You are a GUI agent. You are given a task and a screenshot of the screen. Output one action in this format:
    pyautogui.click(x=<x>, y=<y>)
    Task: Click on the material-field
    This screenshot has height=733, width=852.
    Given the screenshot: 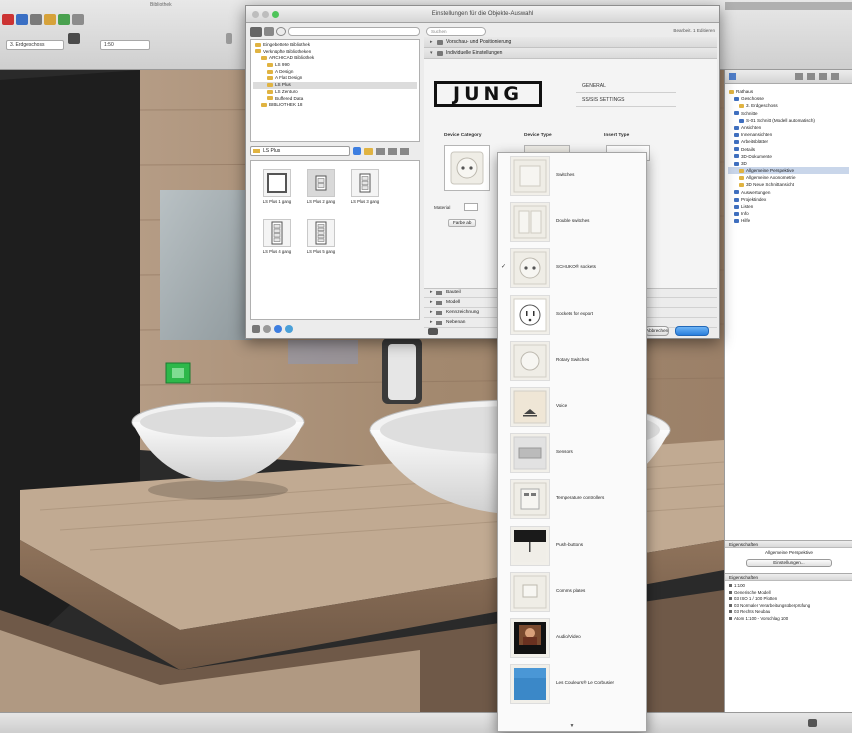 What is the action you would take?
    pyautogui.click(x=471, y=207)
    